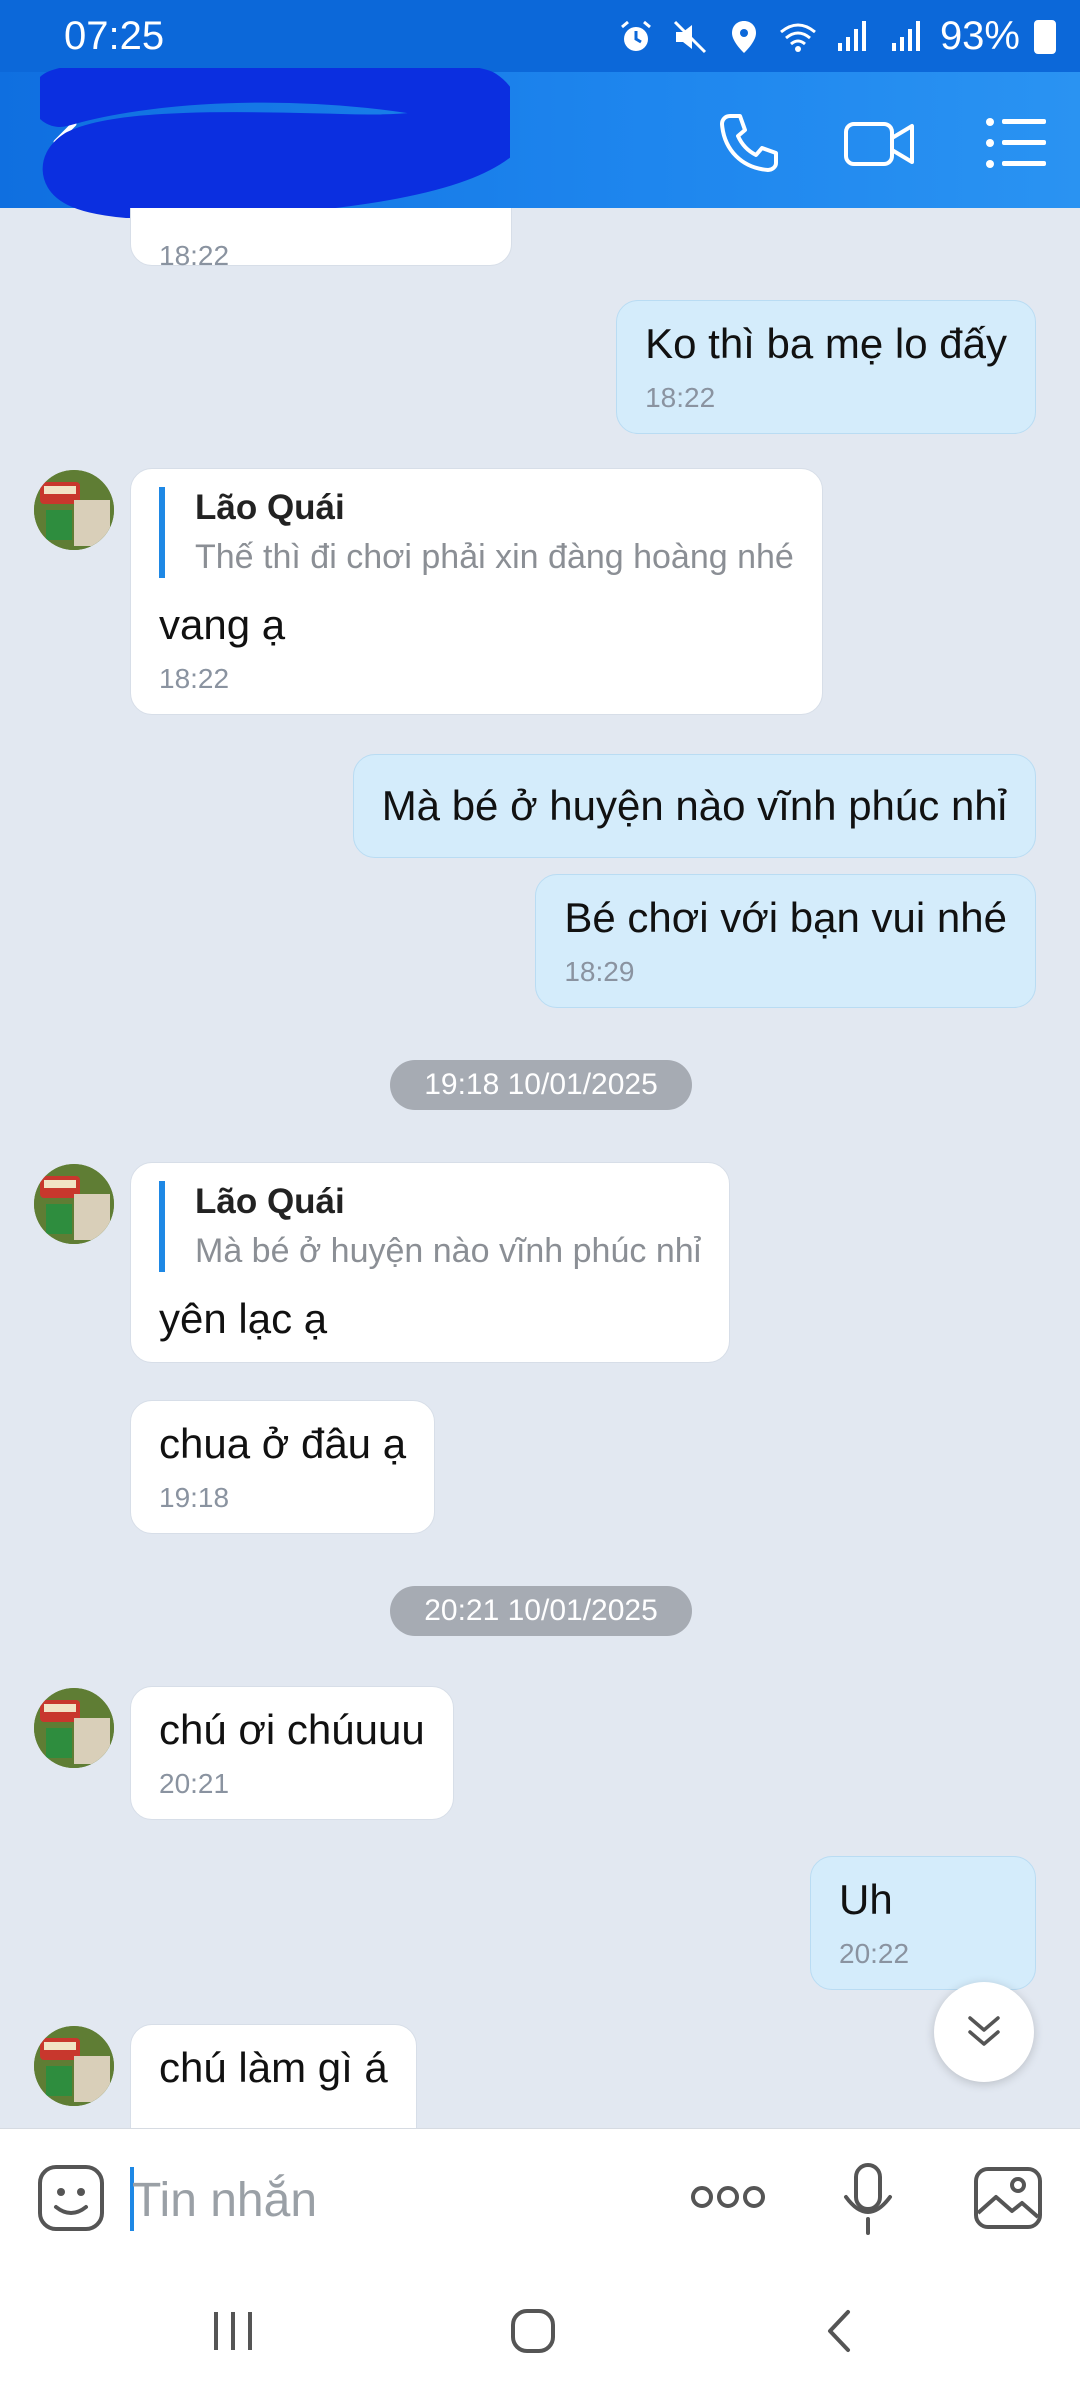  I want to click on video-call-icon, so click(879, 143).